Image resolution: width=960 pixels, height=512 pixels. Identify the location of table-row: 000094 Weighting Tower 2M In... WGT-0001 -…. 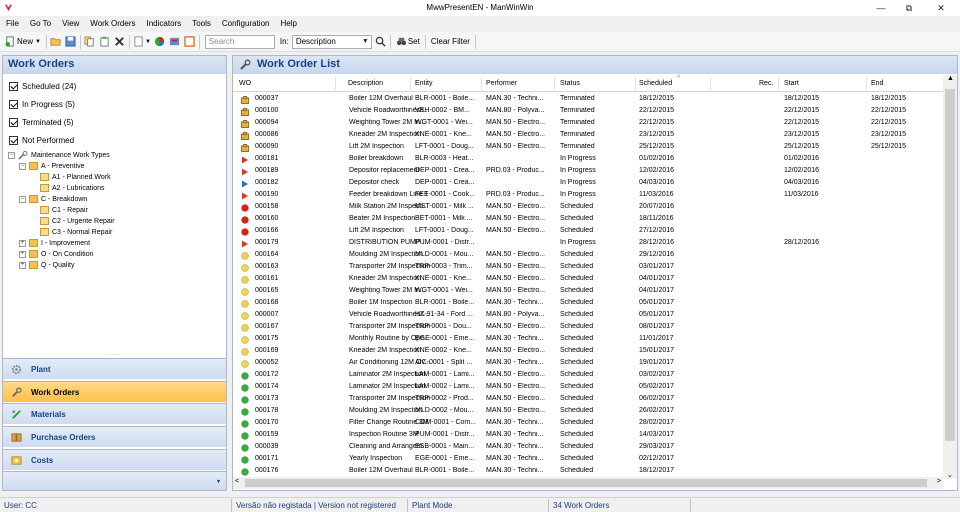
(588, 124).